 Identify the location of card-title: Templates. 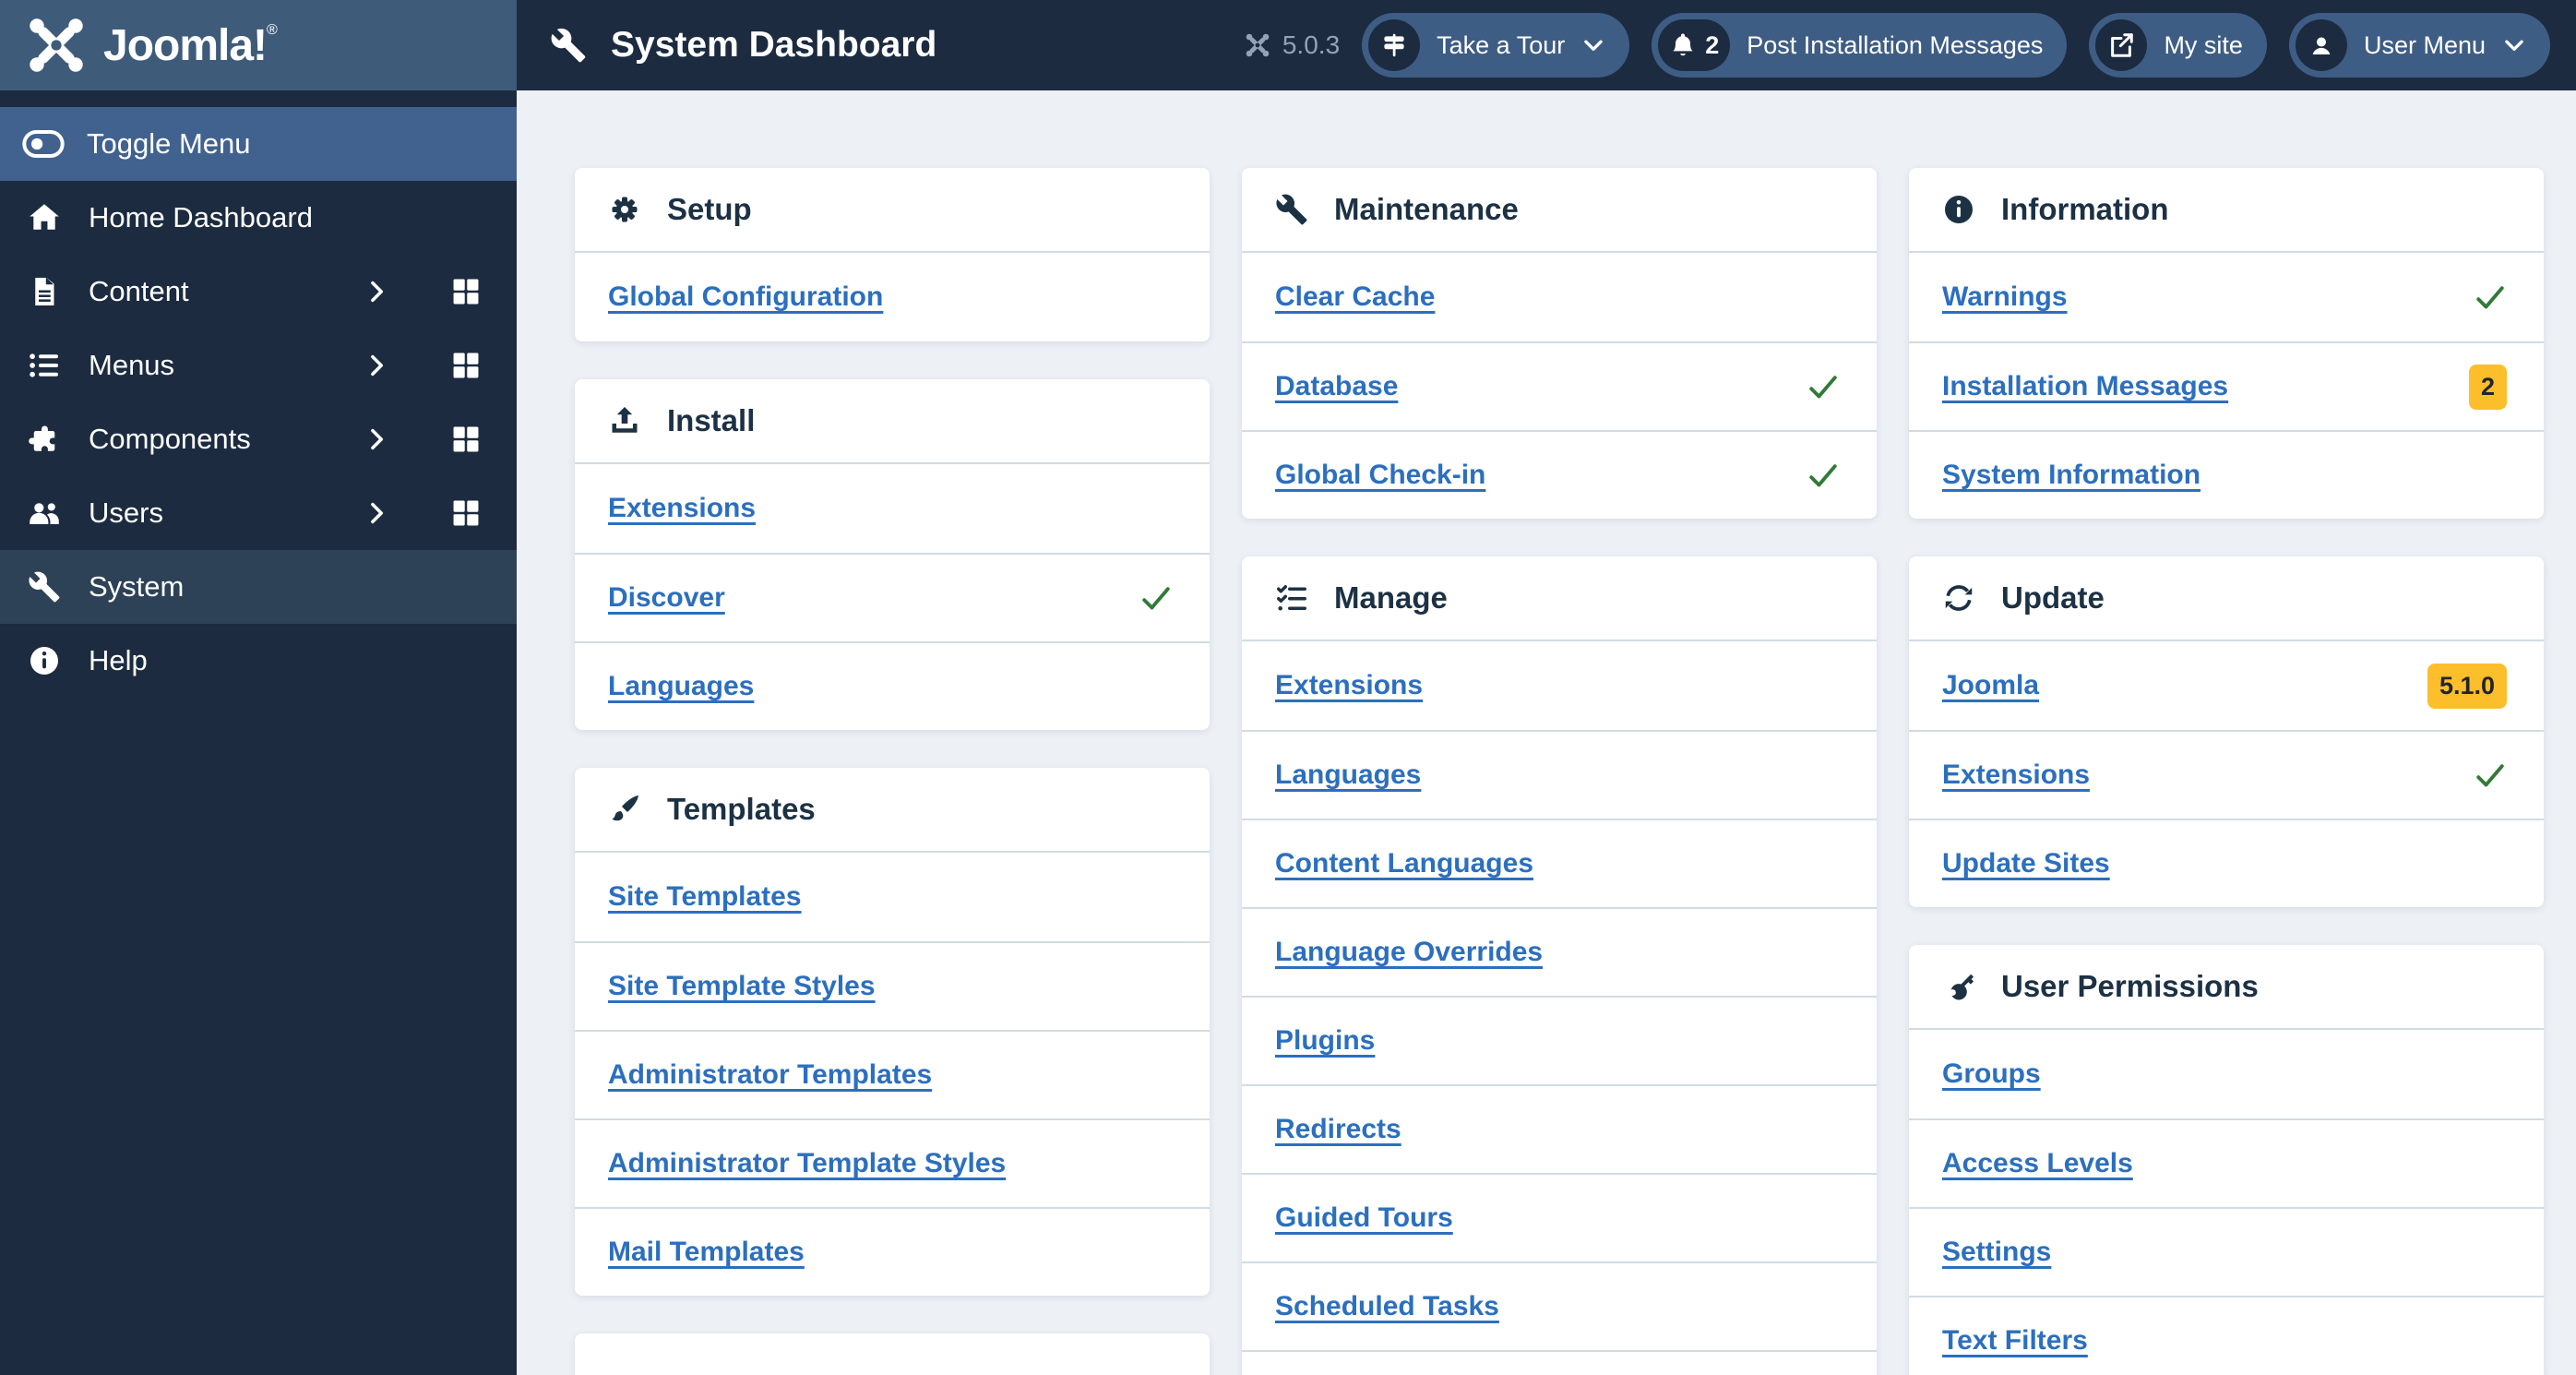
(742, 809).